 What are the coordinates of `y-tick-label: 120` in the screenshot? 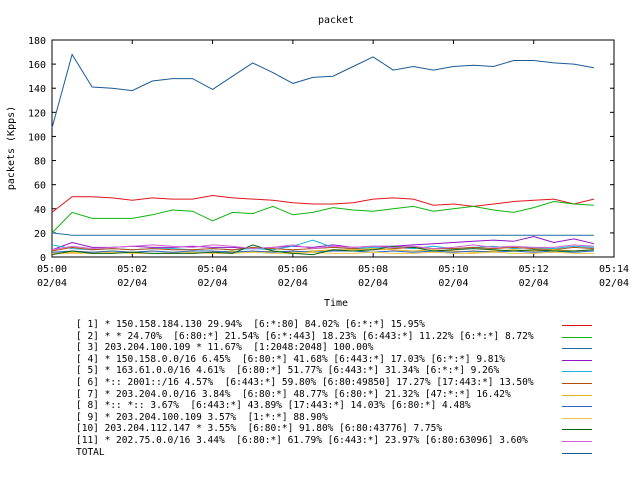 It's located at (37, 113).